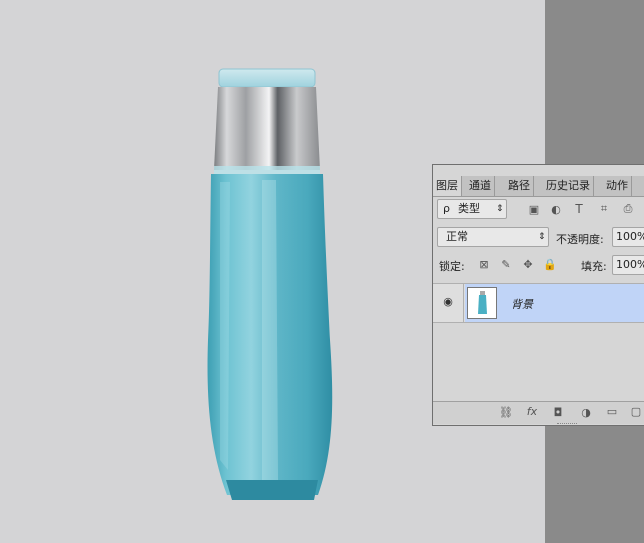  What do you see at coordinates (522, 304) in the screenshot?
I see `layer-name: 背景` at bounding box center [522, 304].